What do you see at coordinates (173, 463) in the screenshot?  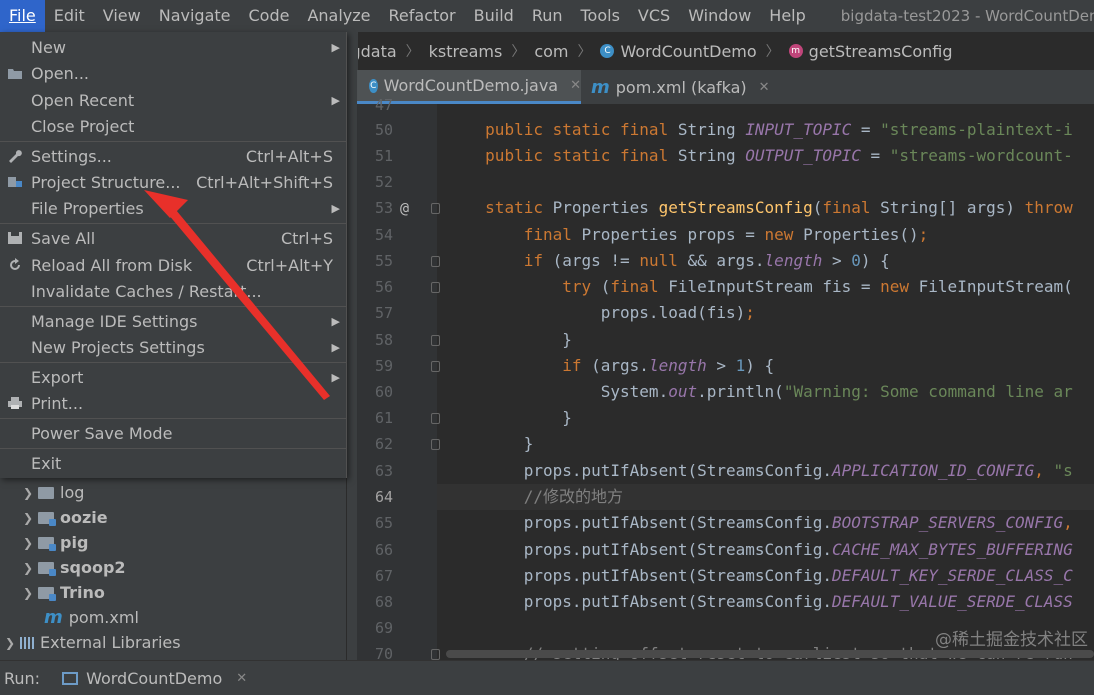 I see `menu-item-exit: Exit` at bounding box center [173, 463].